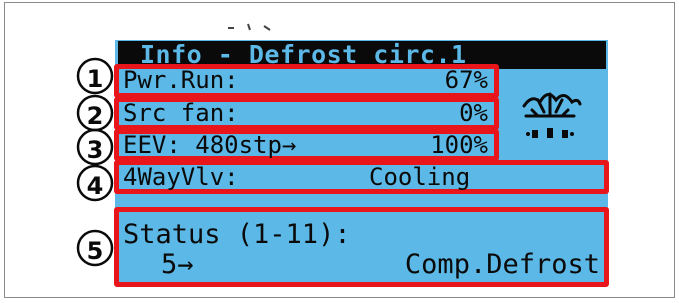  What do you see at coordinates (420, 177) in the screenshot?
I see `row-value: Cooling` at bounding box center [420, 177].